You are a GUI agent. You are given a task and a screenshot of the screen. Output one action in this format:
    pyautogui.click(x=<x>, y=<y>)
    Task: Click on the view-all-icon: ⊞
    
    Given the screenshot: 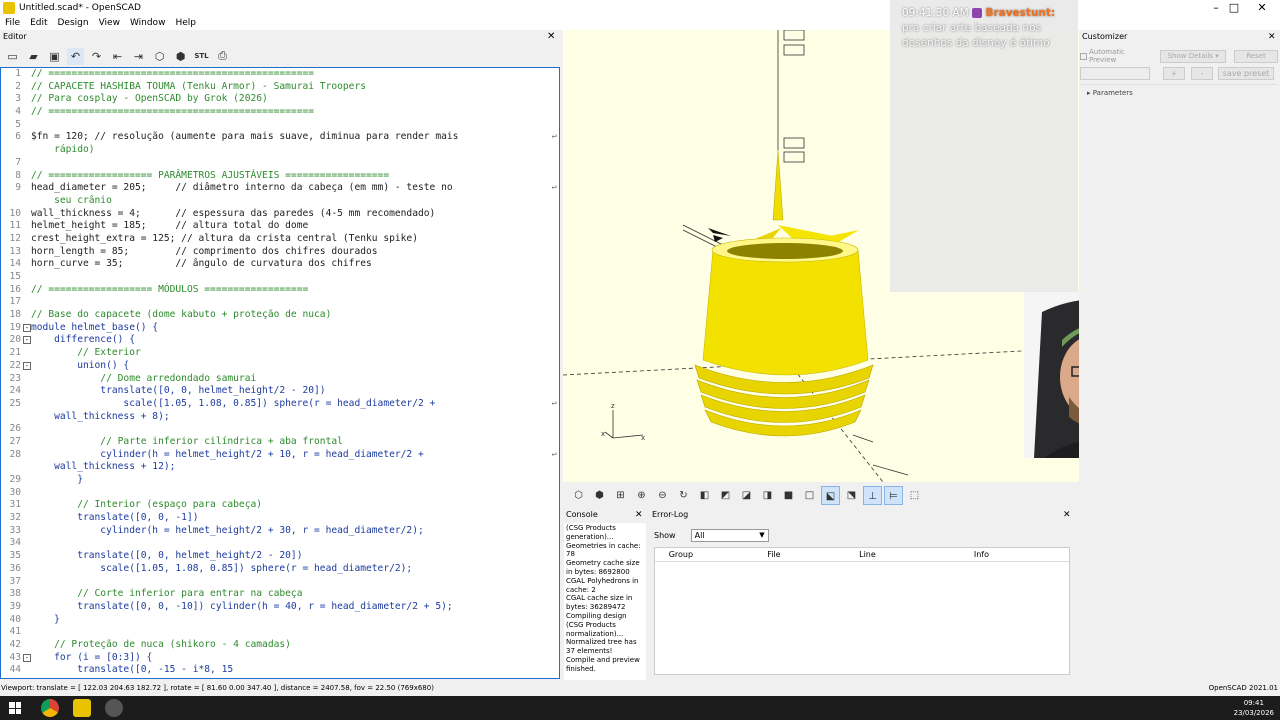 What is the action you would take?
    pyautogui.click(x=620, y=495)
    